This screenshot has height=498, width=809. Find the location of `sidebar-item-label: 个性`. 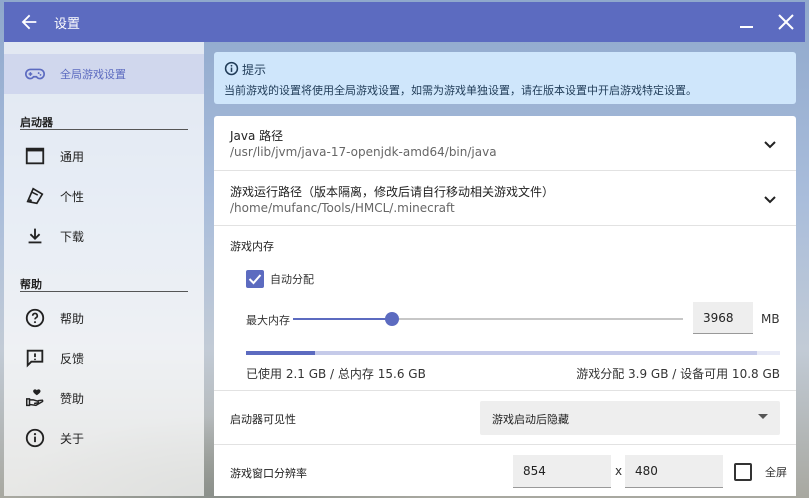

sidebar-item-label: 个性 is located at coordinates (72, 197).